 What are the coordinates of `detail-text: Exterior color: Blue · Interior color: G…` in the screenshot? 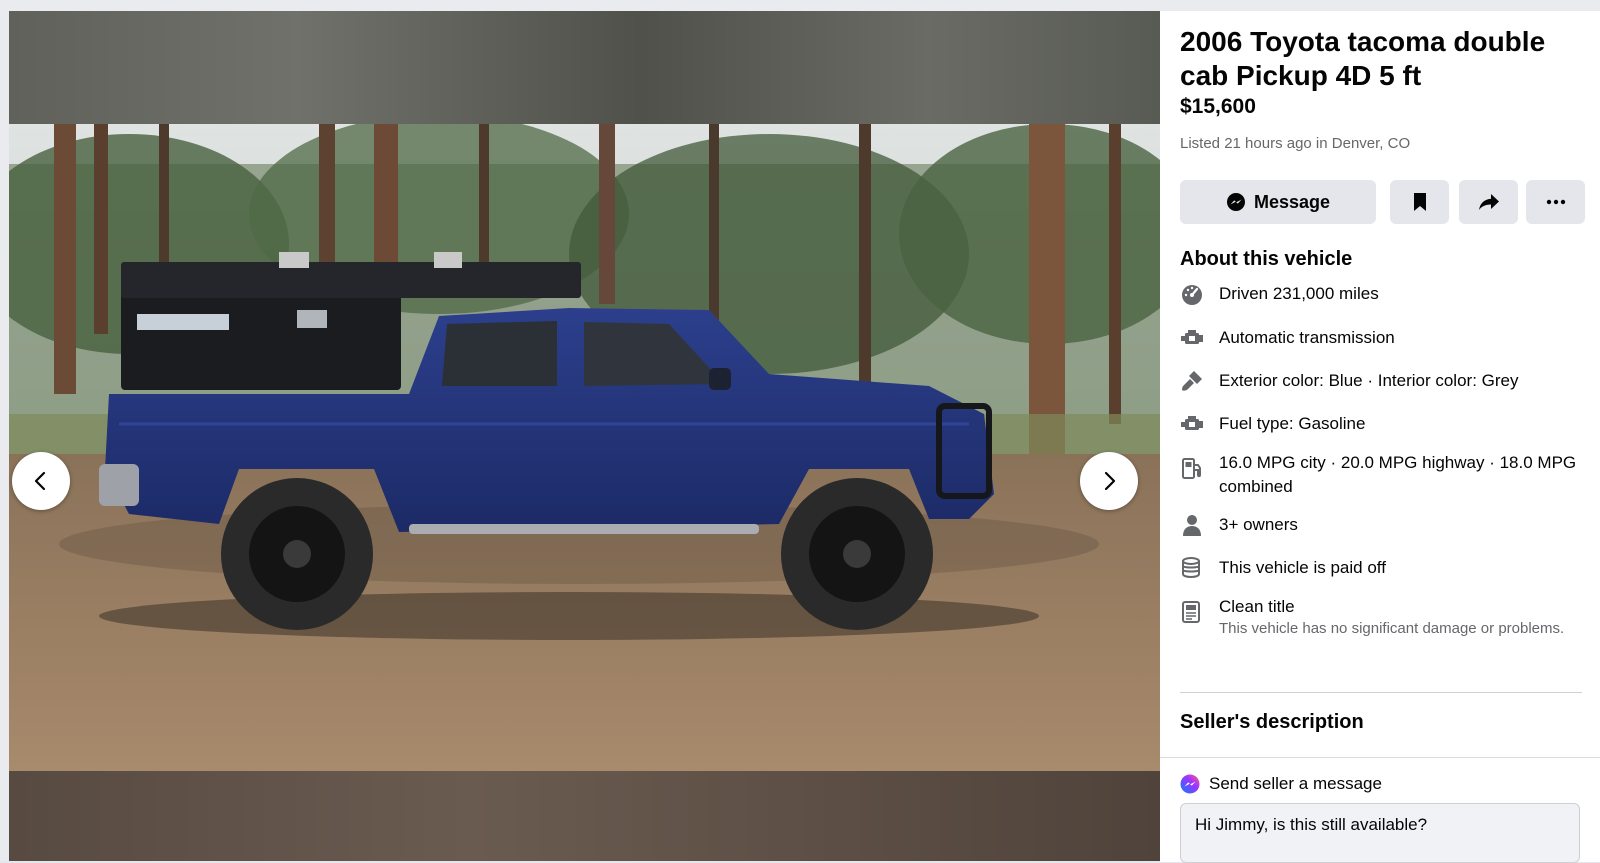 It's located at (1369, 380).